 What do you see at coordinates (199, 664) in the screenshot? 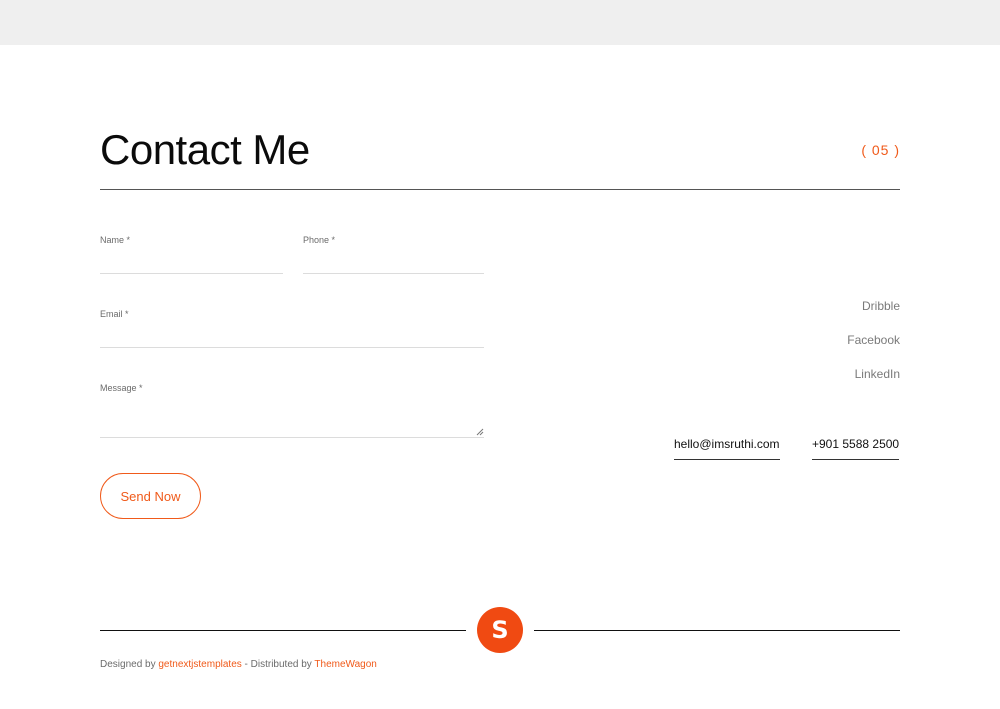
I see `designer-link: getnextjstemplates` at bounding box center [199, 664].